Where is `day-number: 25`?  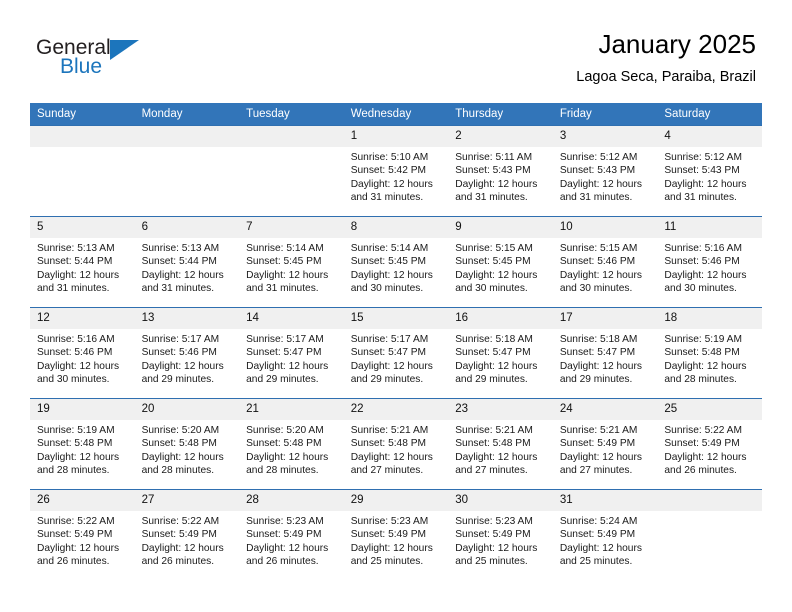 day-number: 25 is located at coordinates (709, 409).